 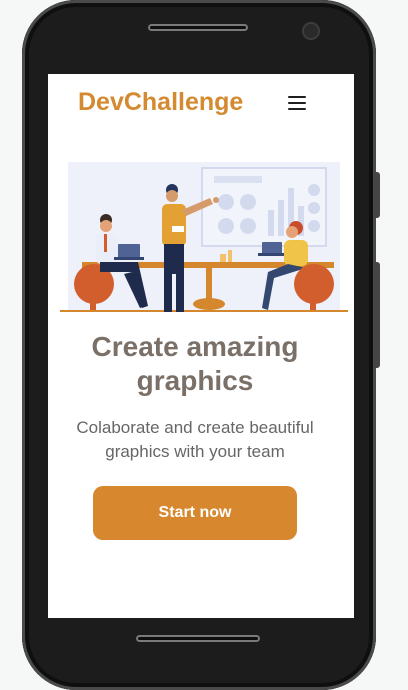 What do you see at coordinates (298, 102) in the screenshot?
I see `hamburger-menu-icon` at bounding box center [298, 102].